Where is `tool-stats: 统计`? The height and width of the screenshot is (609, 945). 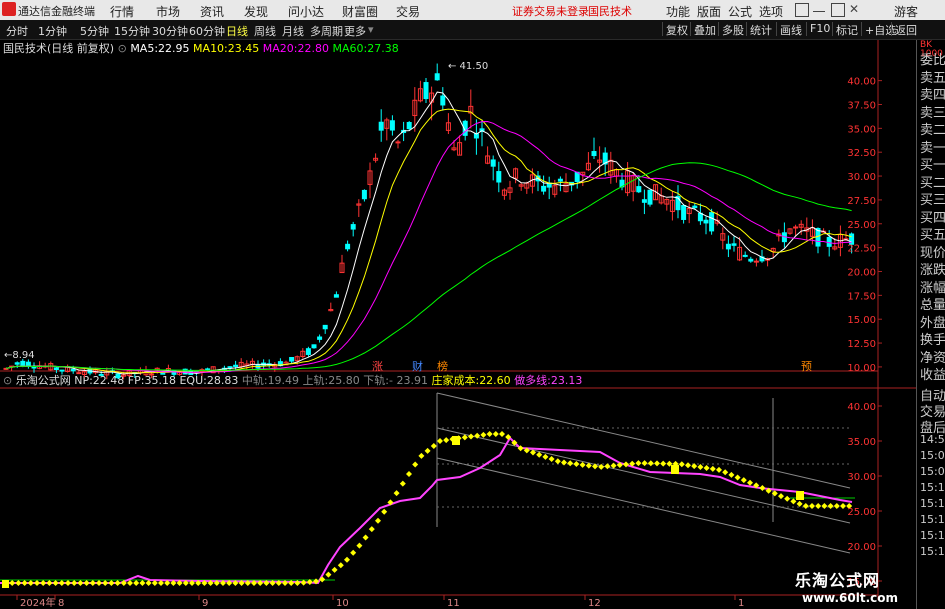 tool-stats: 统计 is located at coordinates (759, 29).